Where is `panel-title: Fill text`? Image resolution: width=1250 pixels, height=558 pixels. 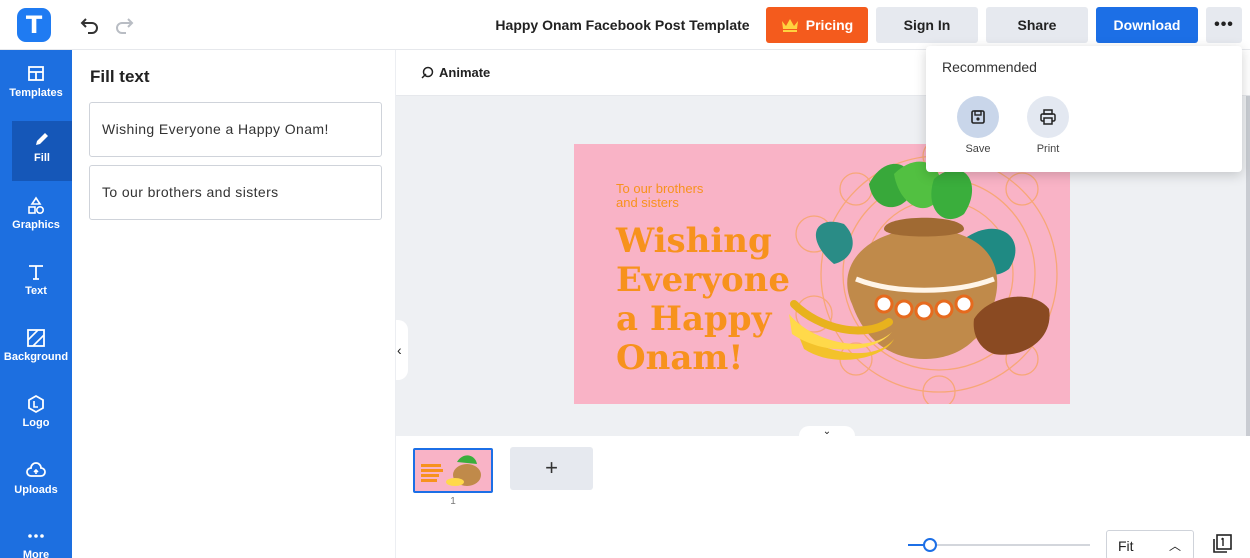
panel-title: Fill text is located at coordinates (120, 76).